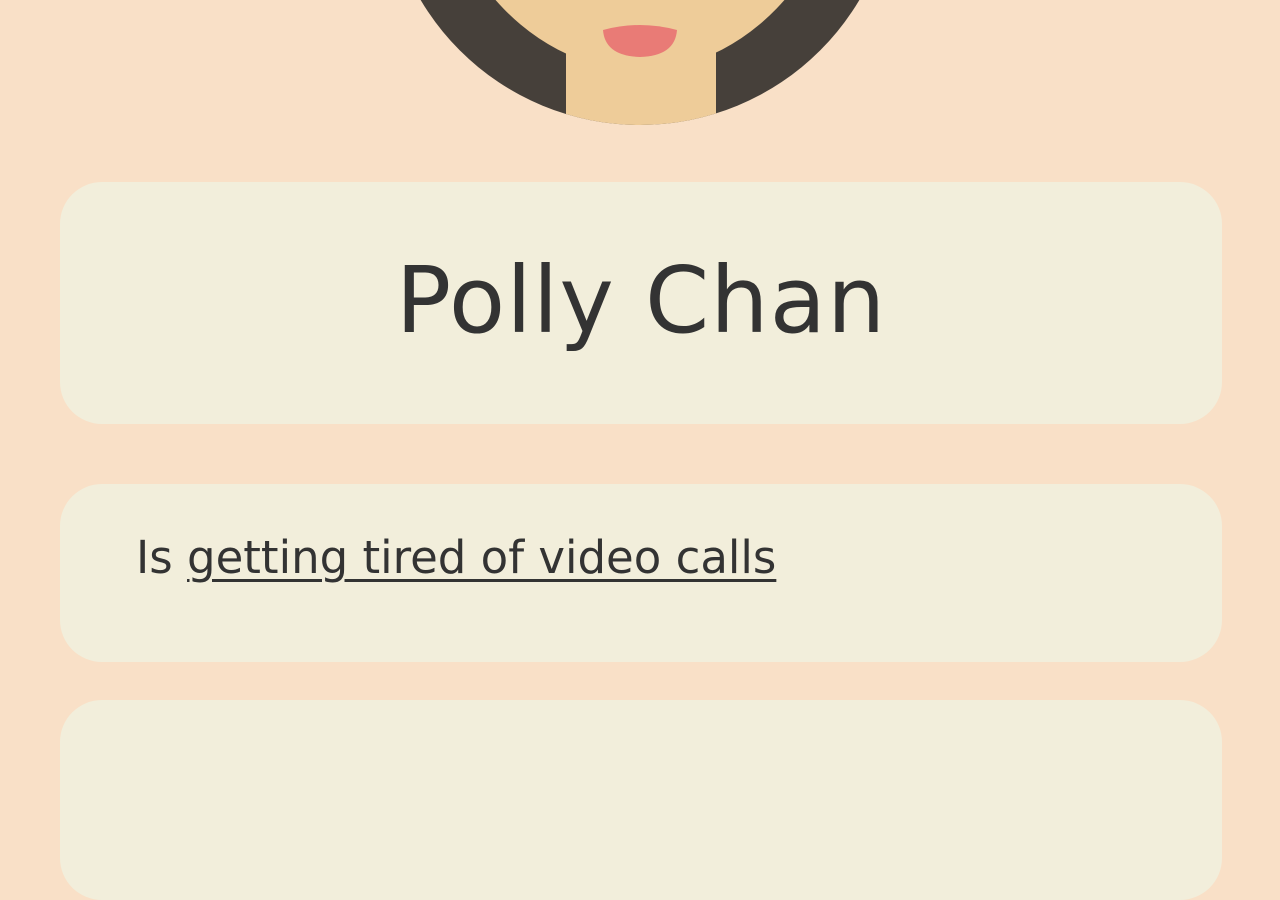 Image resolution: width=1280 pixels, height=900 pixels. What do you see at coordinates (162, 557) in the screenshot?
I see `status-prefix: Is` at bounding box center [162, 557].